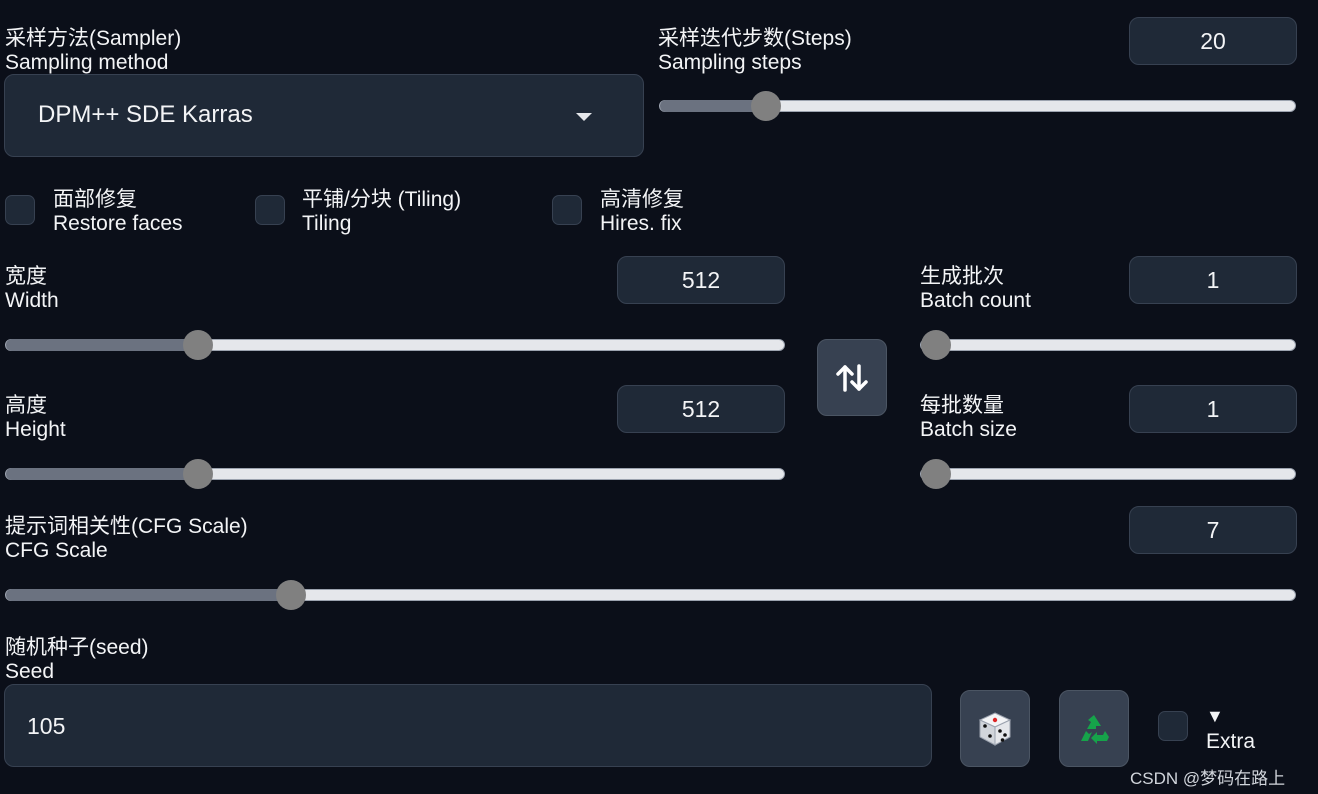 The image size is (1318, 794). Describe the element at coordinates (1213, 280) in the screenshot. I see `batch-count-number-input: 1` at that location.